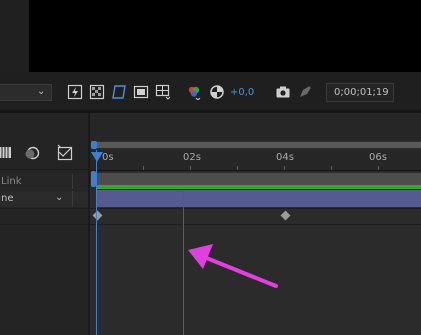 This screenshot has height=335, width=421. I want to click on parent-link-column-label: Link, so click(11, 181).